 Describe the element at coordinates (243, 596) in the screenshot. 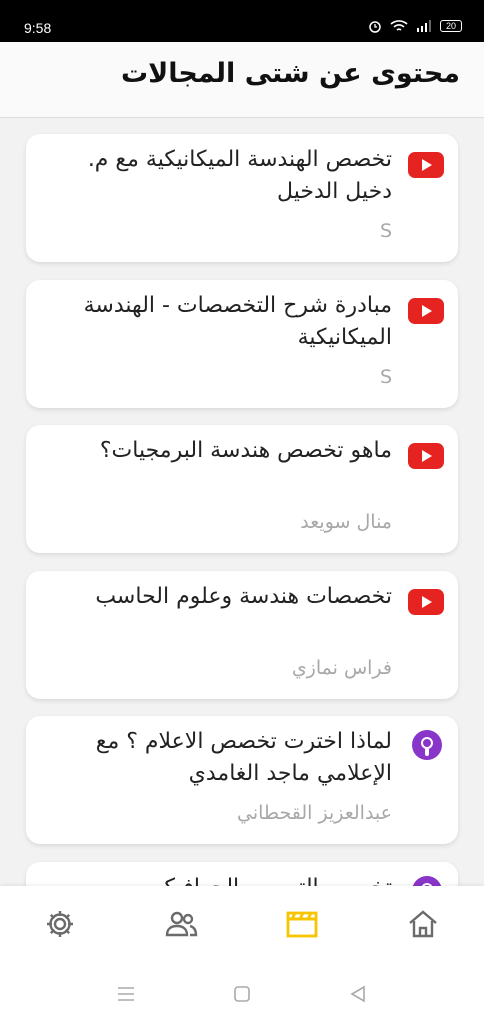

I see `card-title: تخصصات هندسة وعلوم الحاسب` at that location.